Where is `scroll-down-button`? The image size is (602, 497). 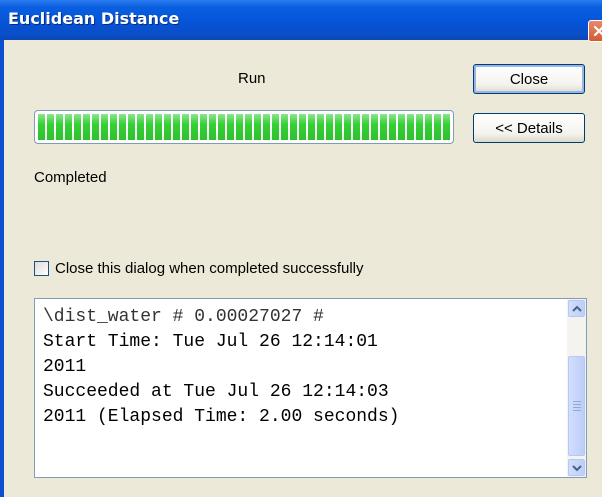
scroll-down-button is located at coordinates (576, 467).